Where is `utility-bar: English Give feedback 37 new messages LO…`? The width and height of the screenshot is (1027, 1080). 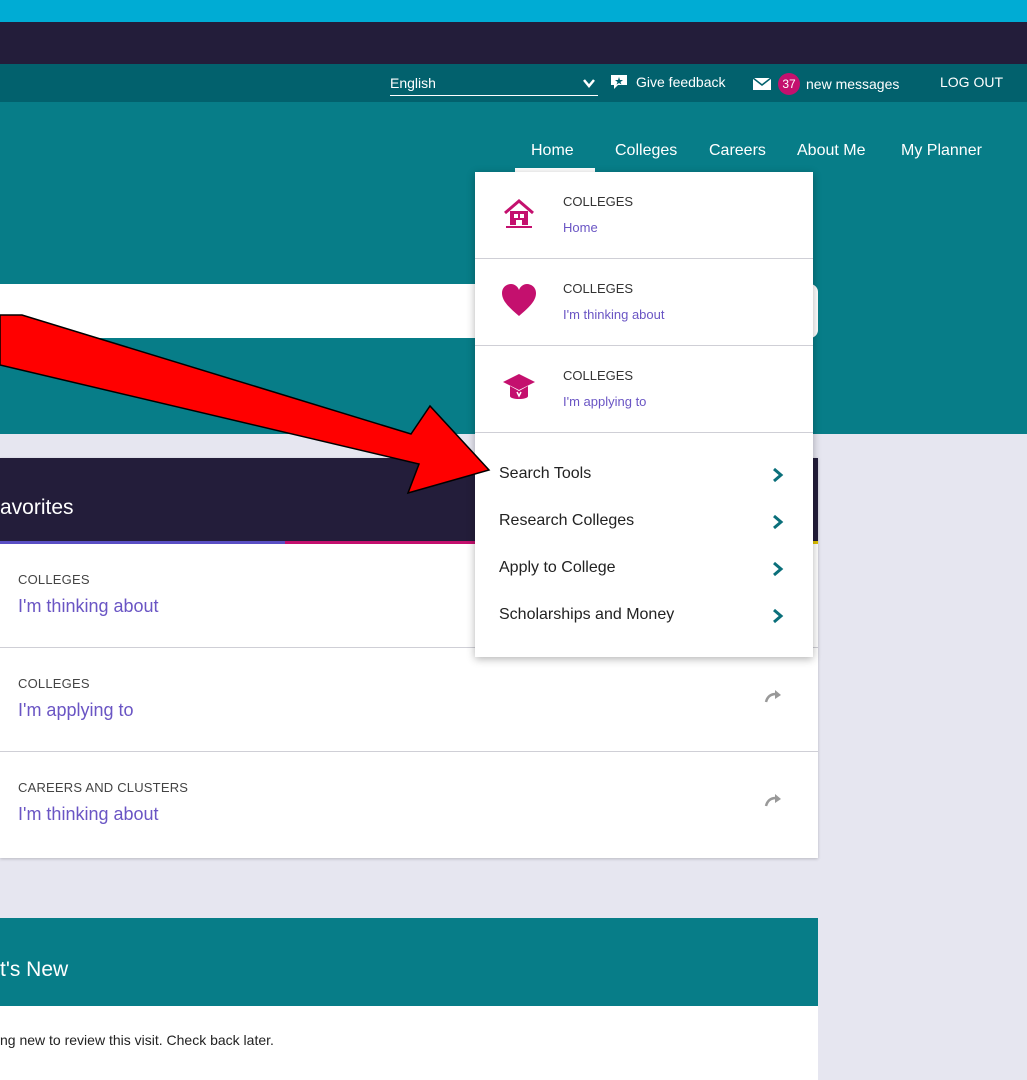
utility-bar: English Give feedback 37 new messages LO… is located at coordinates (513, 83).